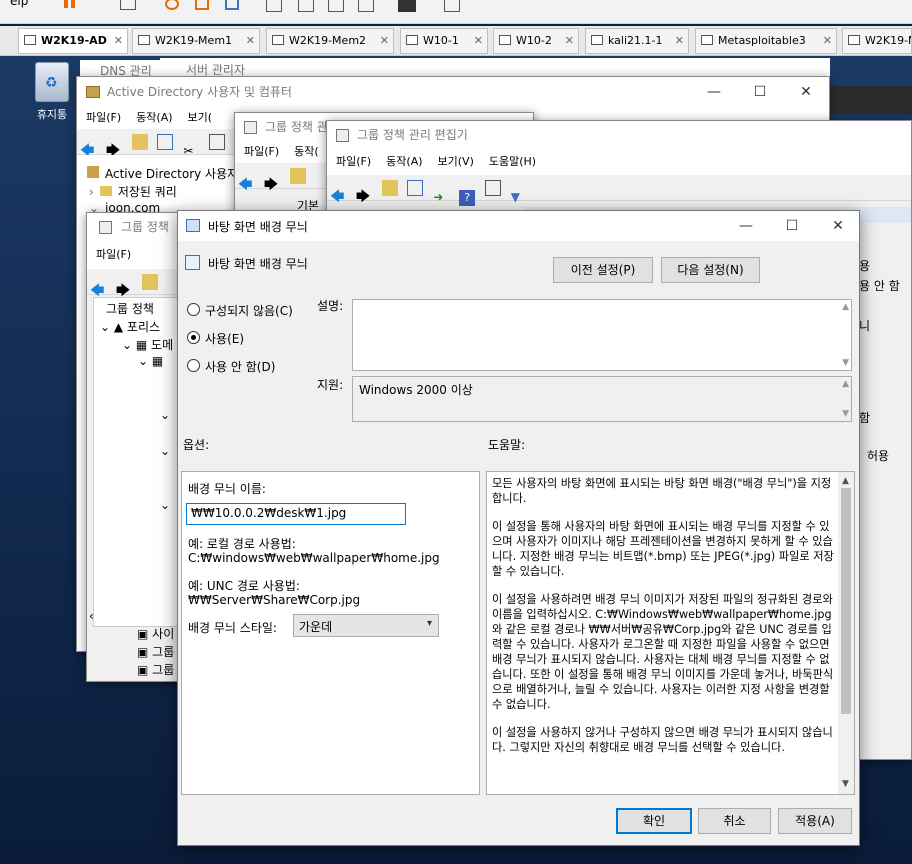 The width and height of the screenshot is (912, 864). I want to click on snapshot-icon, so click(172, 5).